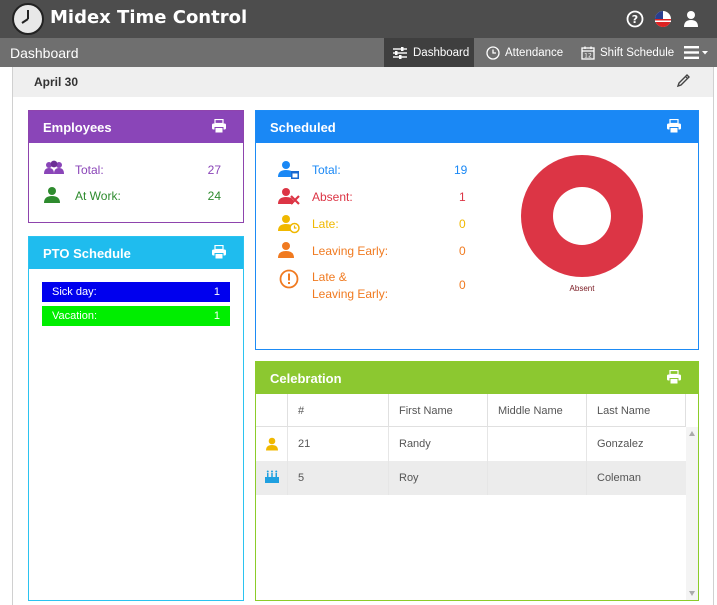 This screenshot has width=717, height=605. I want to click on person-clock-icon, so click(289, 224).